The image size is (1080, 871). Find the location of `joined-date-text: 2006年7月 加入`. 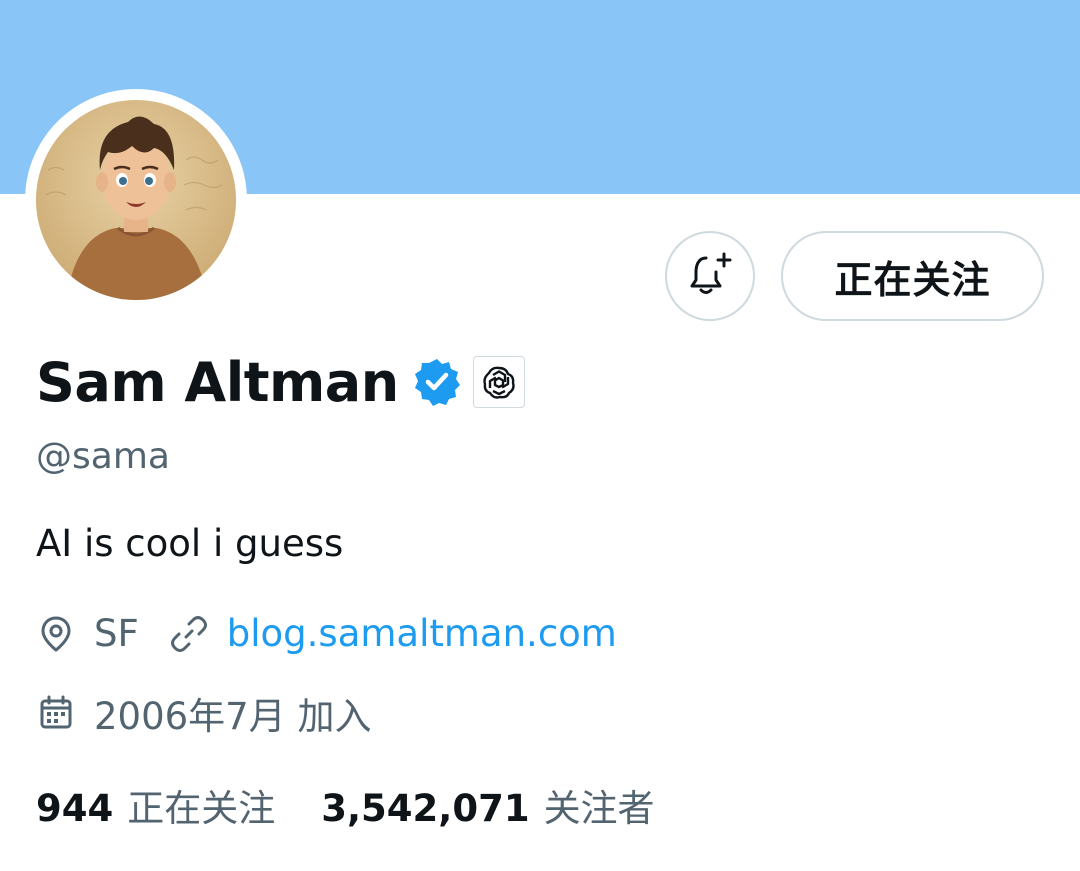

joined-date-text: 2006年7月 加入 is located at coordinates (233, 716).